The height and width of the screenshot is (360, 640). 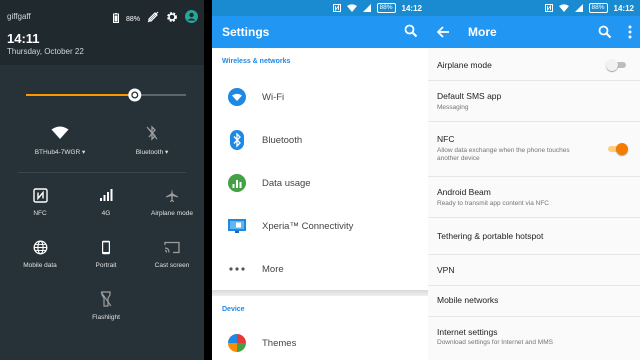 I want to click on tile-label: Cast screen, so click(x=172, y=265).